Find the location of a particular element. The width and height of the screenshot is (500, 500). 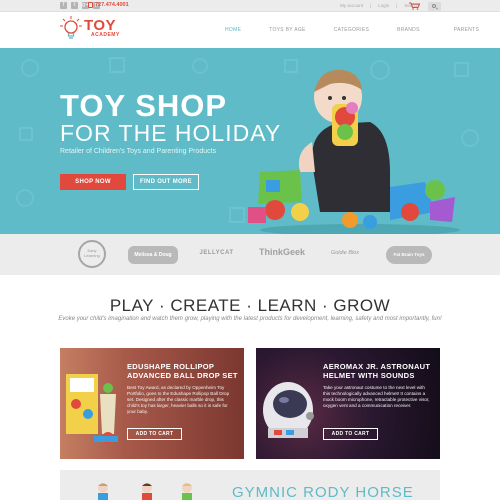

section-heading: PLAY · CREATE · LEARN · GROW is located at coordinates (250, 305).